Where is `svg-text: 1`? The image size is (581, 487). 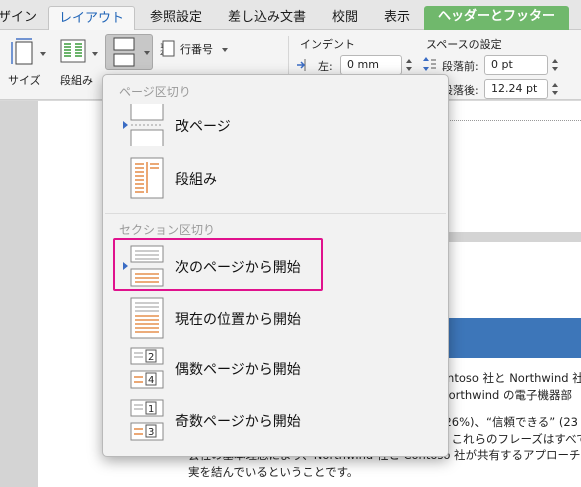
svg-text: 1 is located at coordinates (162, 46).